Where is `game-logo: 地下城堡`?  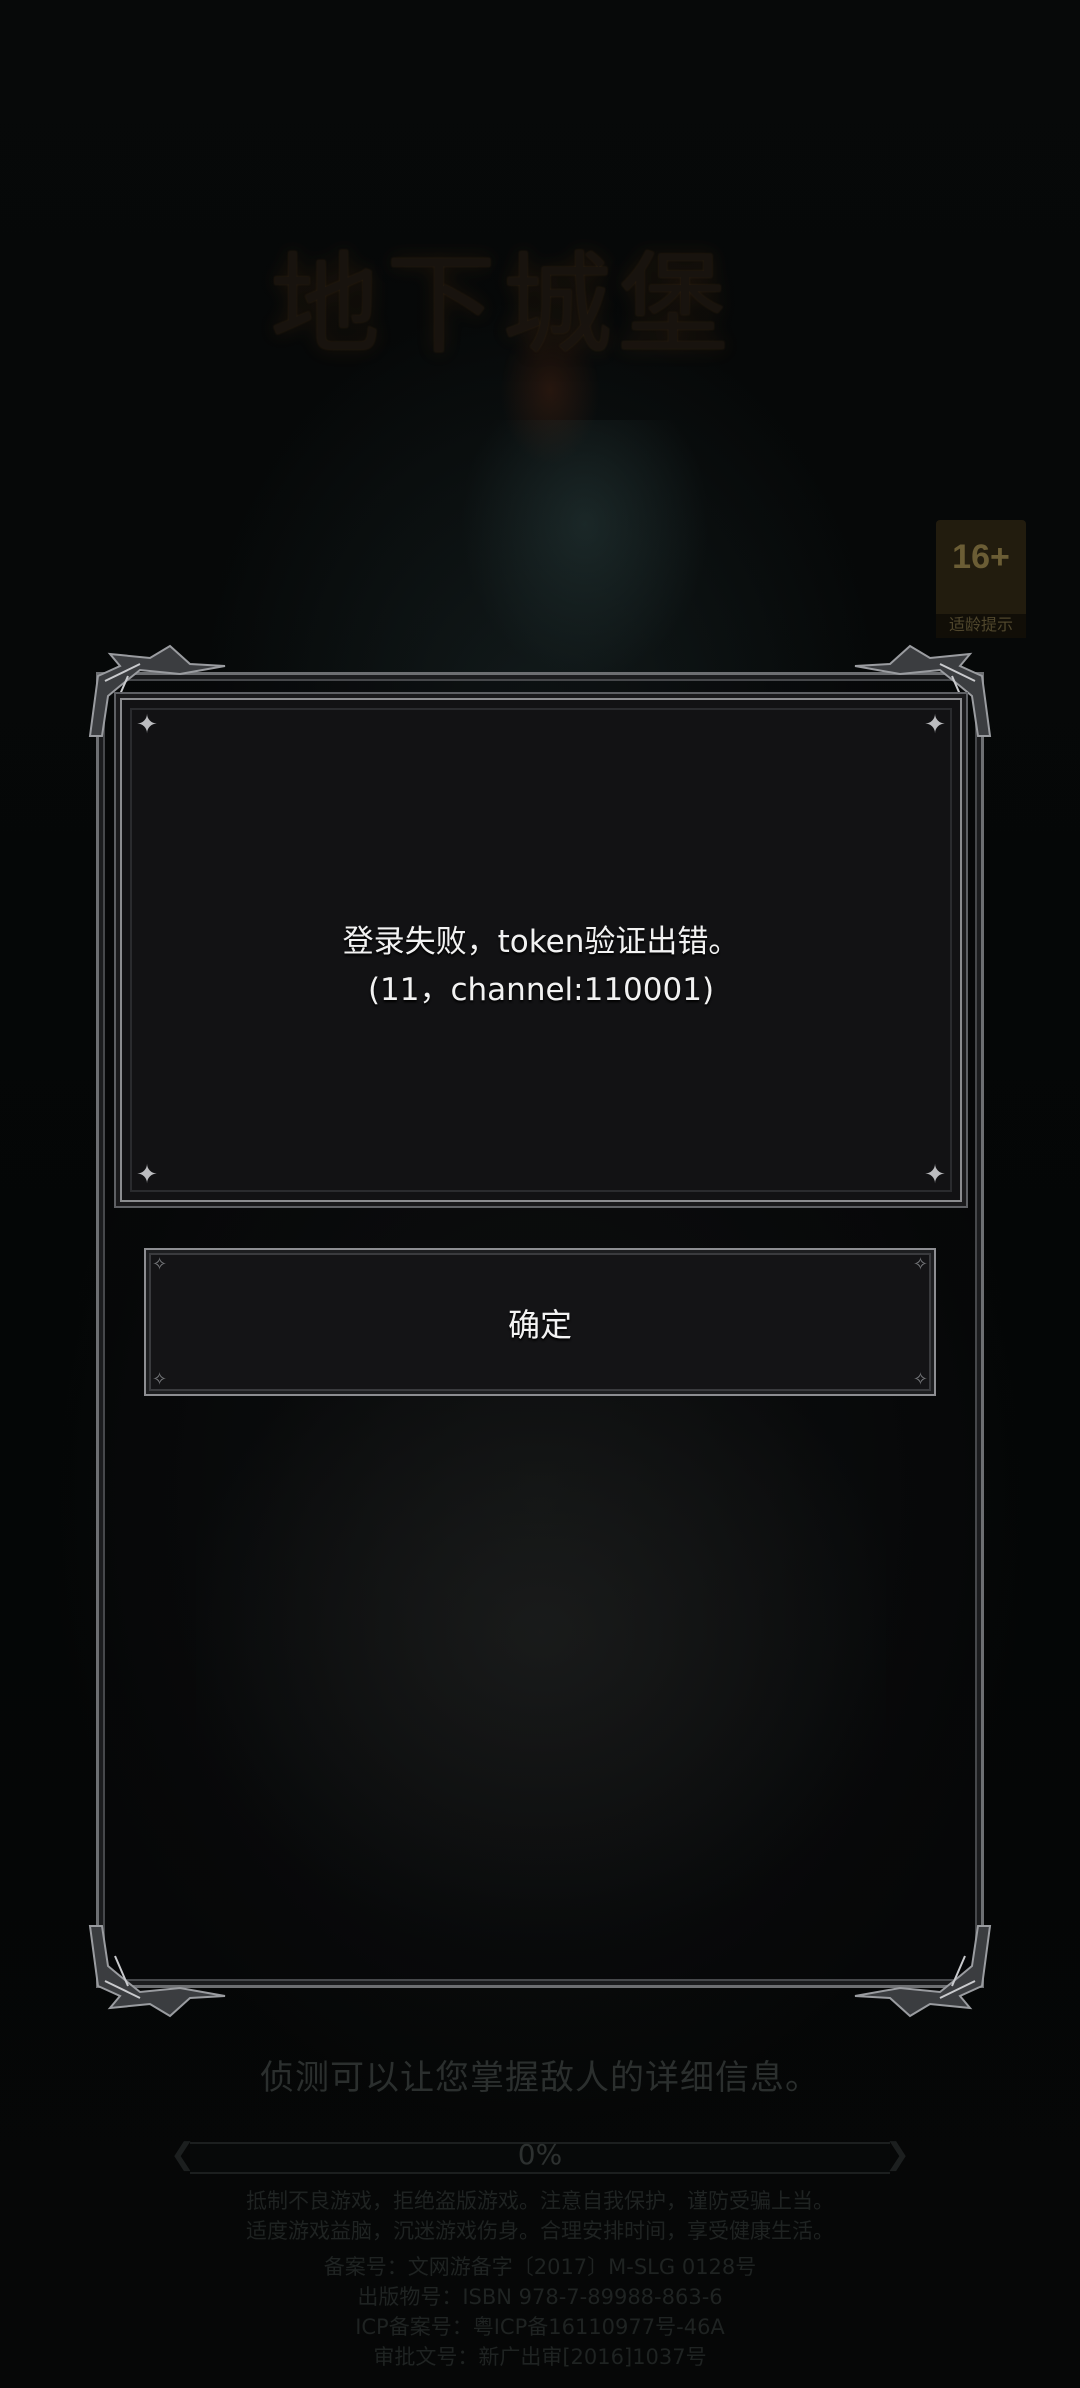
game-logo: 地下城堡 is located at coordinates (540, 330).